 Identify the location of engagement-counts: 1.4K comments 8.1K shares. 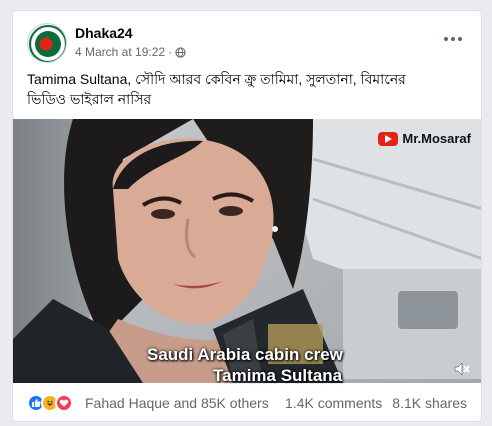
(376, 403).